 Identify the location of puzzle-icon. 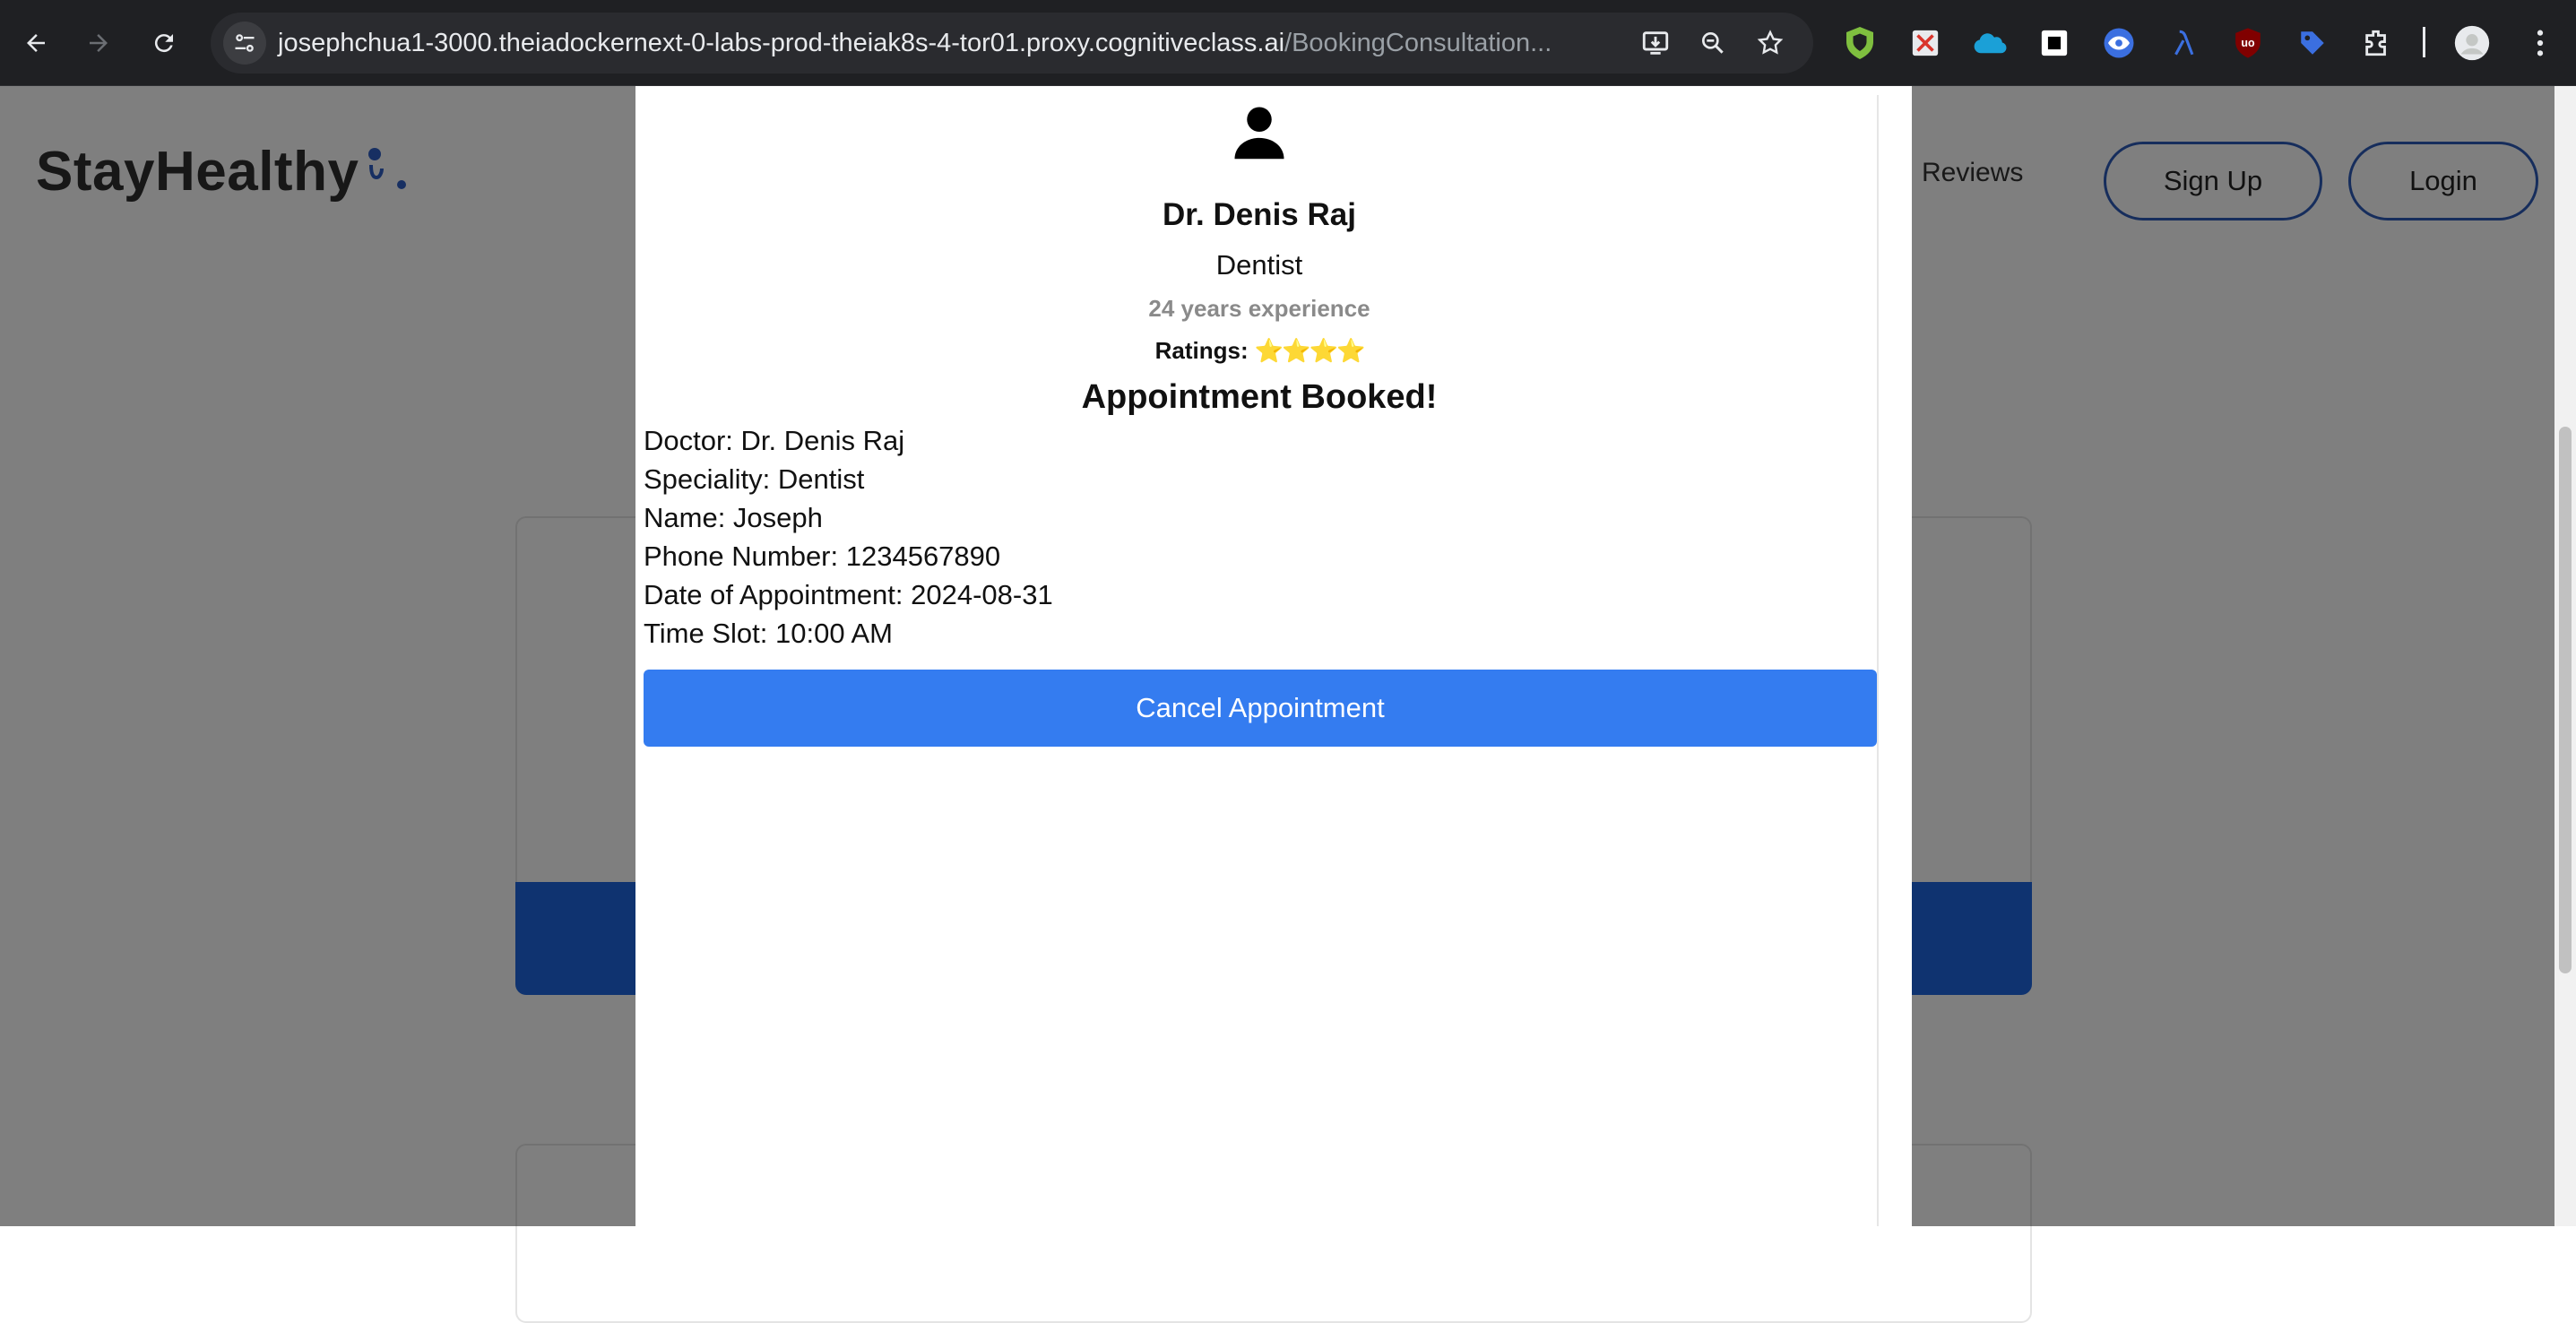
(2375, 43).